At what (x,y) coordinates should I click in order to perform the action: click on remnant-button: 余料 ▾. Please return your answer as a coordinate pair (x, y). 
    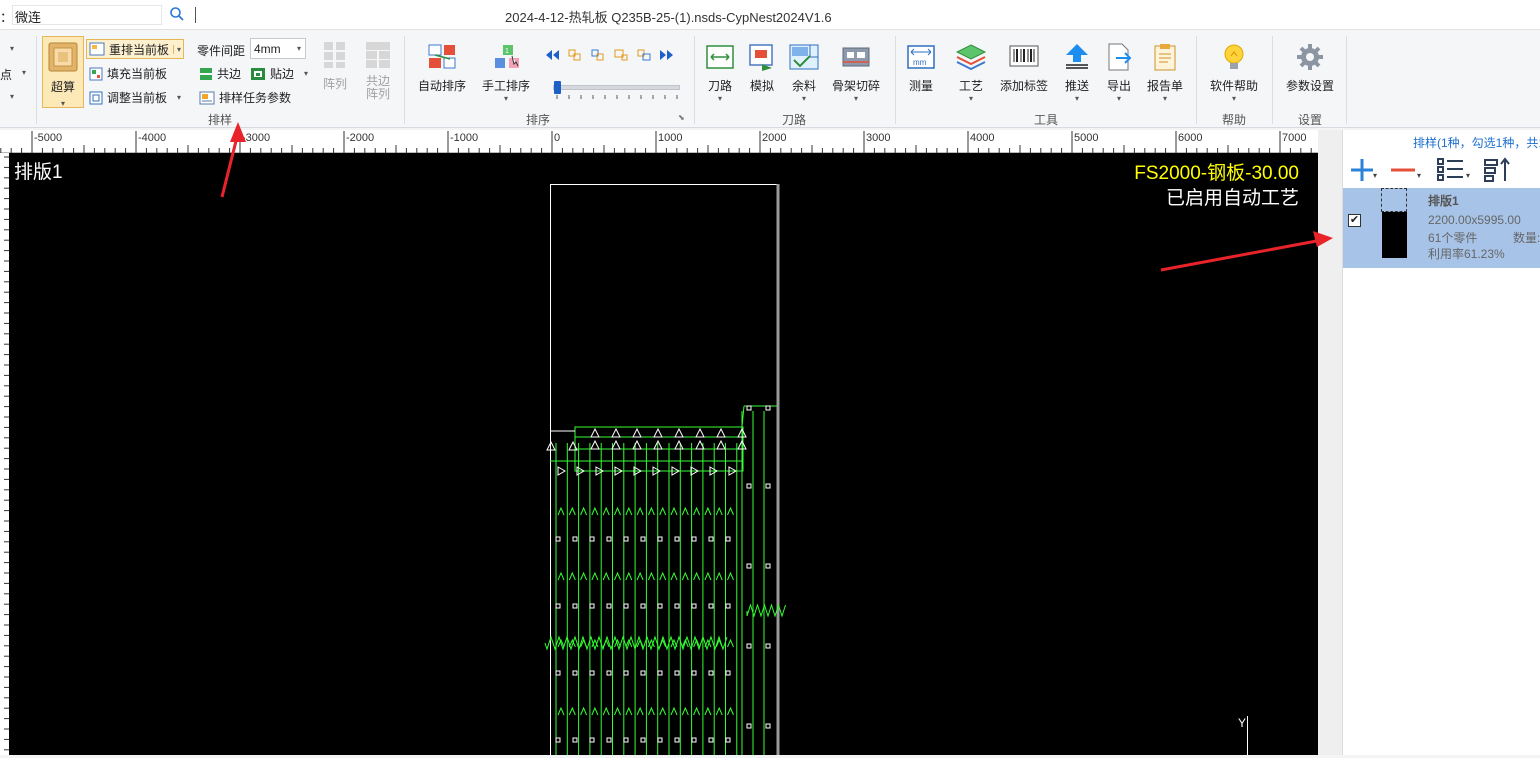
    Looking at the image, I should click on (804, 72).